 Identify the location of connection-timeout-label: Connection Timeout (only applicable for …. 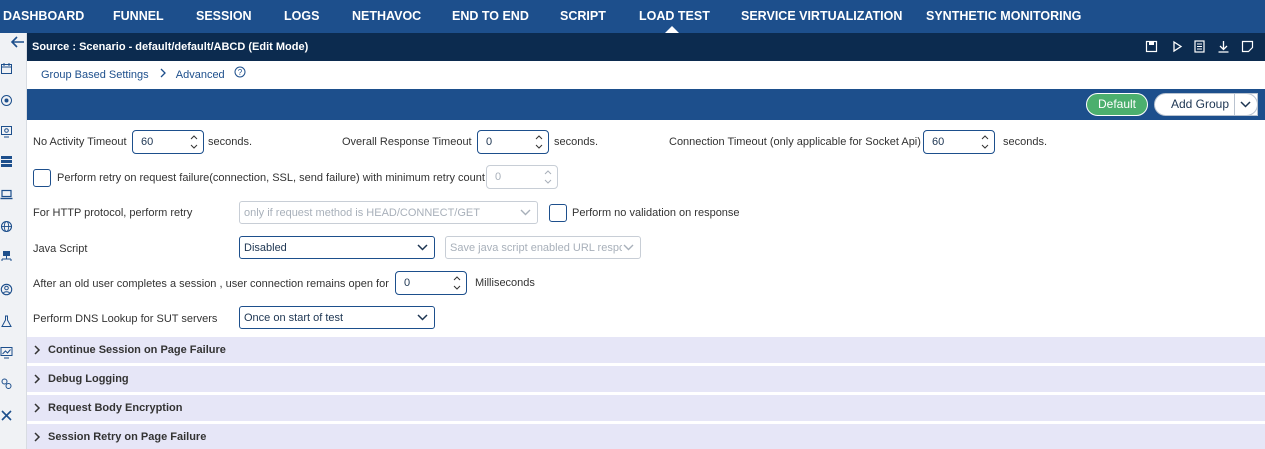
(795, 142).